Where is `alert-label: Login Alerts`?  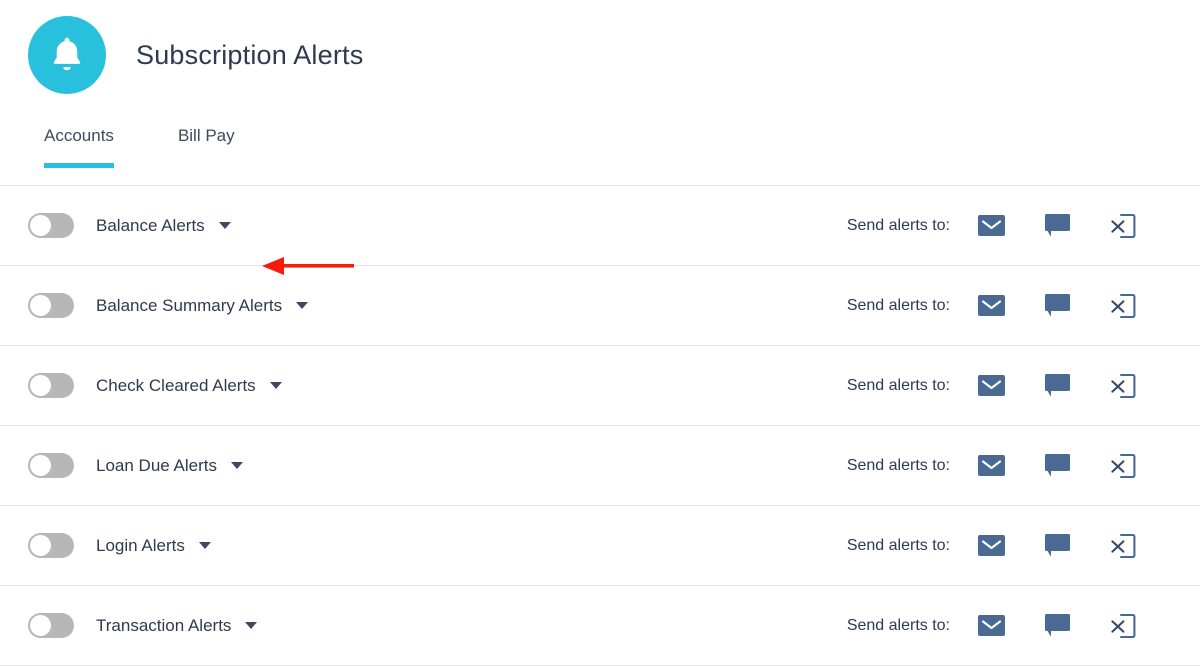 alert-label: Login Alerts is located at coordinates (140, 545).